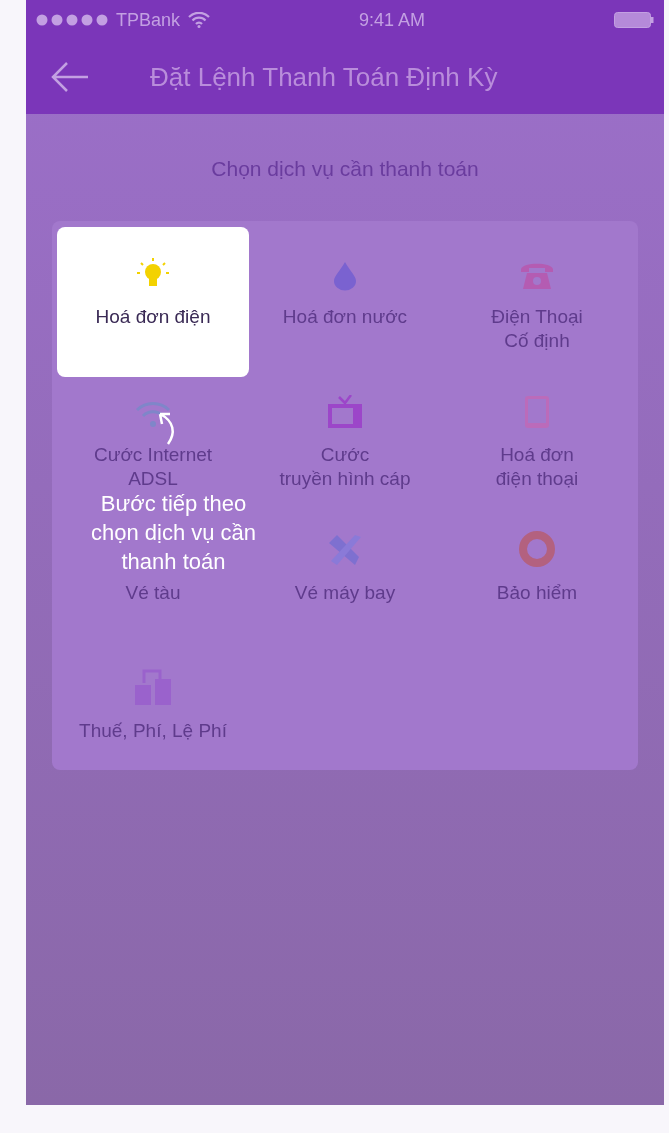  I want to click on carrier-name: TPBank, so click(148, 20).